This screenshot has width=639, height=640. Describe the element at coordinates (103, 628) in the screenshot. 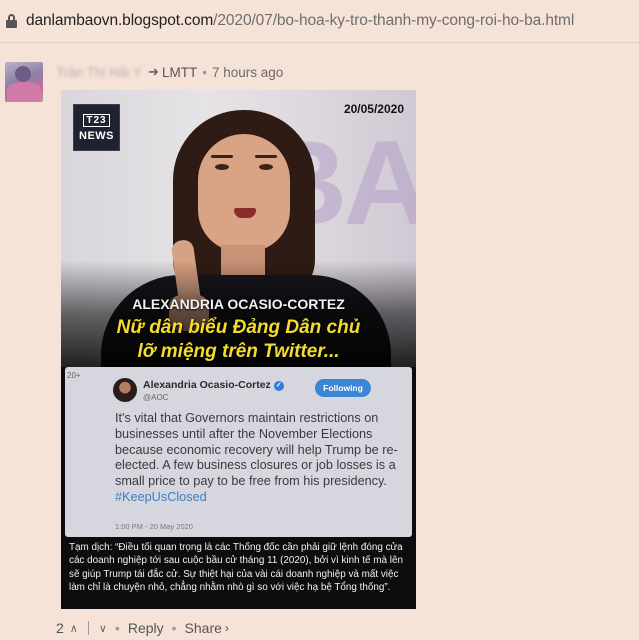

I see `chevron-down-icon: ∨` at that location.